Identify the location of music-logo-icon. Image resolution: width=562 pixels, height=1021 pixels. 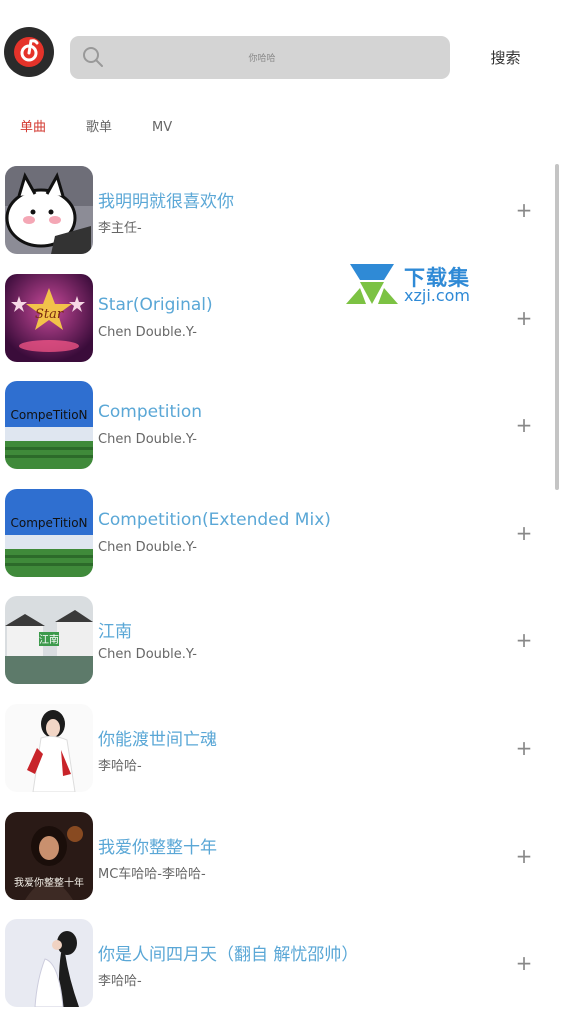
(29, 52).